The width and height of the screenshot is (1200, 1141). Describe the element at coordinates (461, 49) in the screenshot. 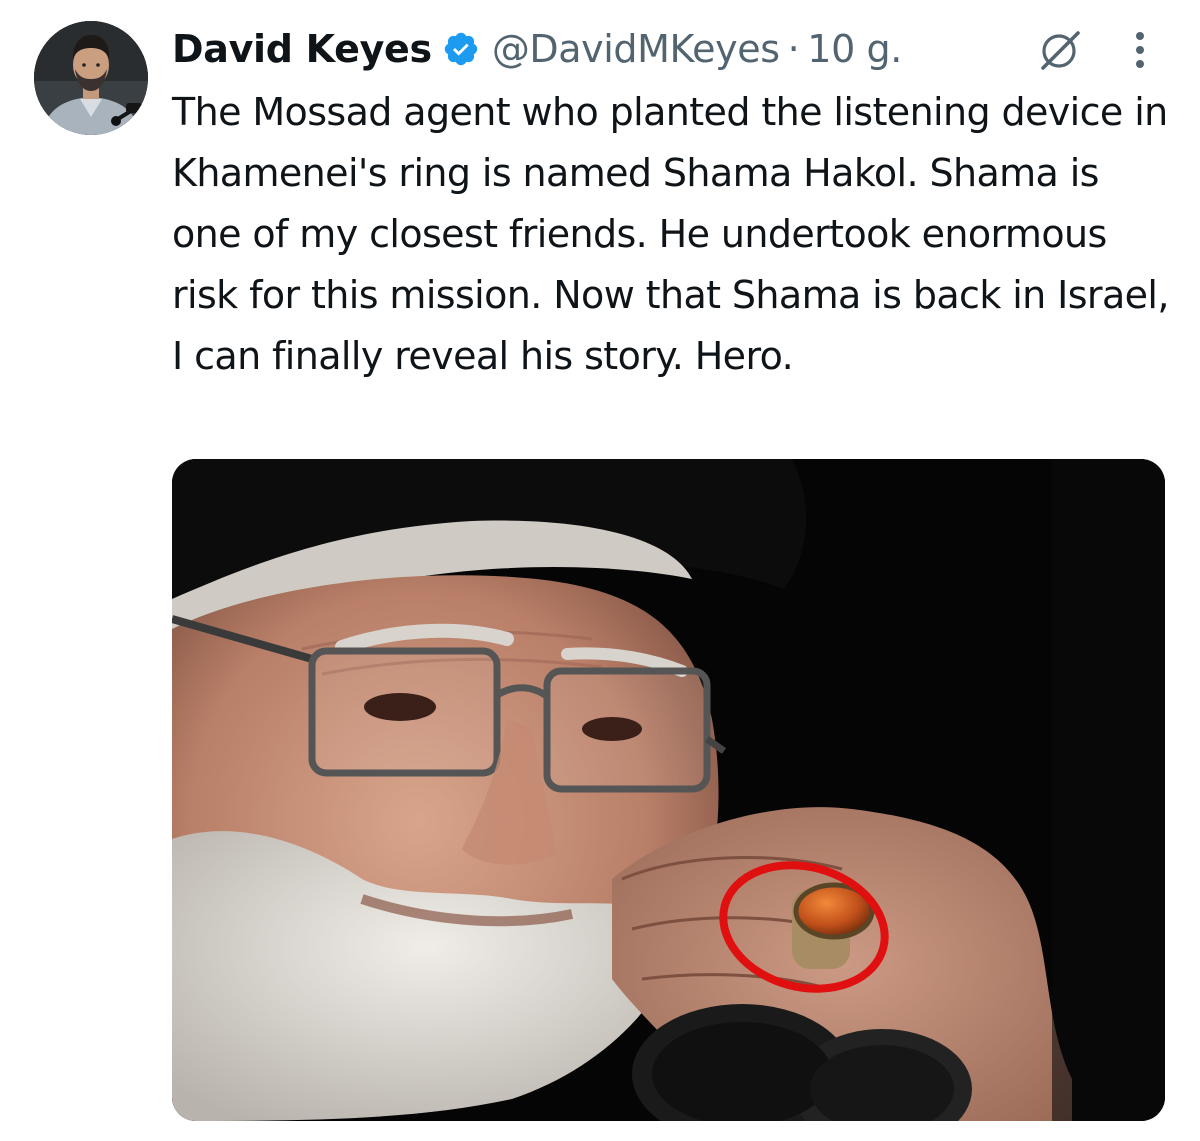

I see `verified-badge-icon` at that location.